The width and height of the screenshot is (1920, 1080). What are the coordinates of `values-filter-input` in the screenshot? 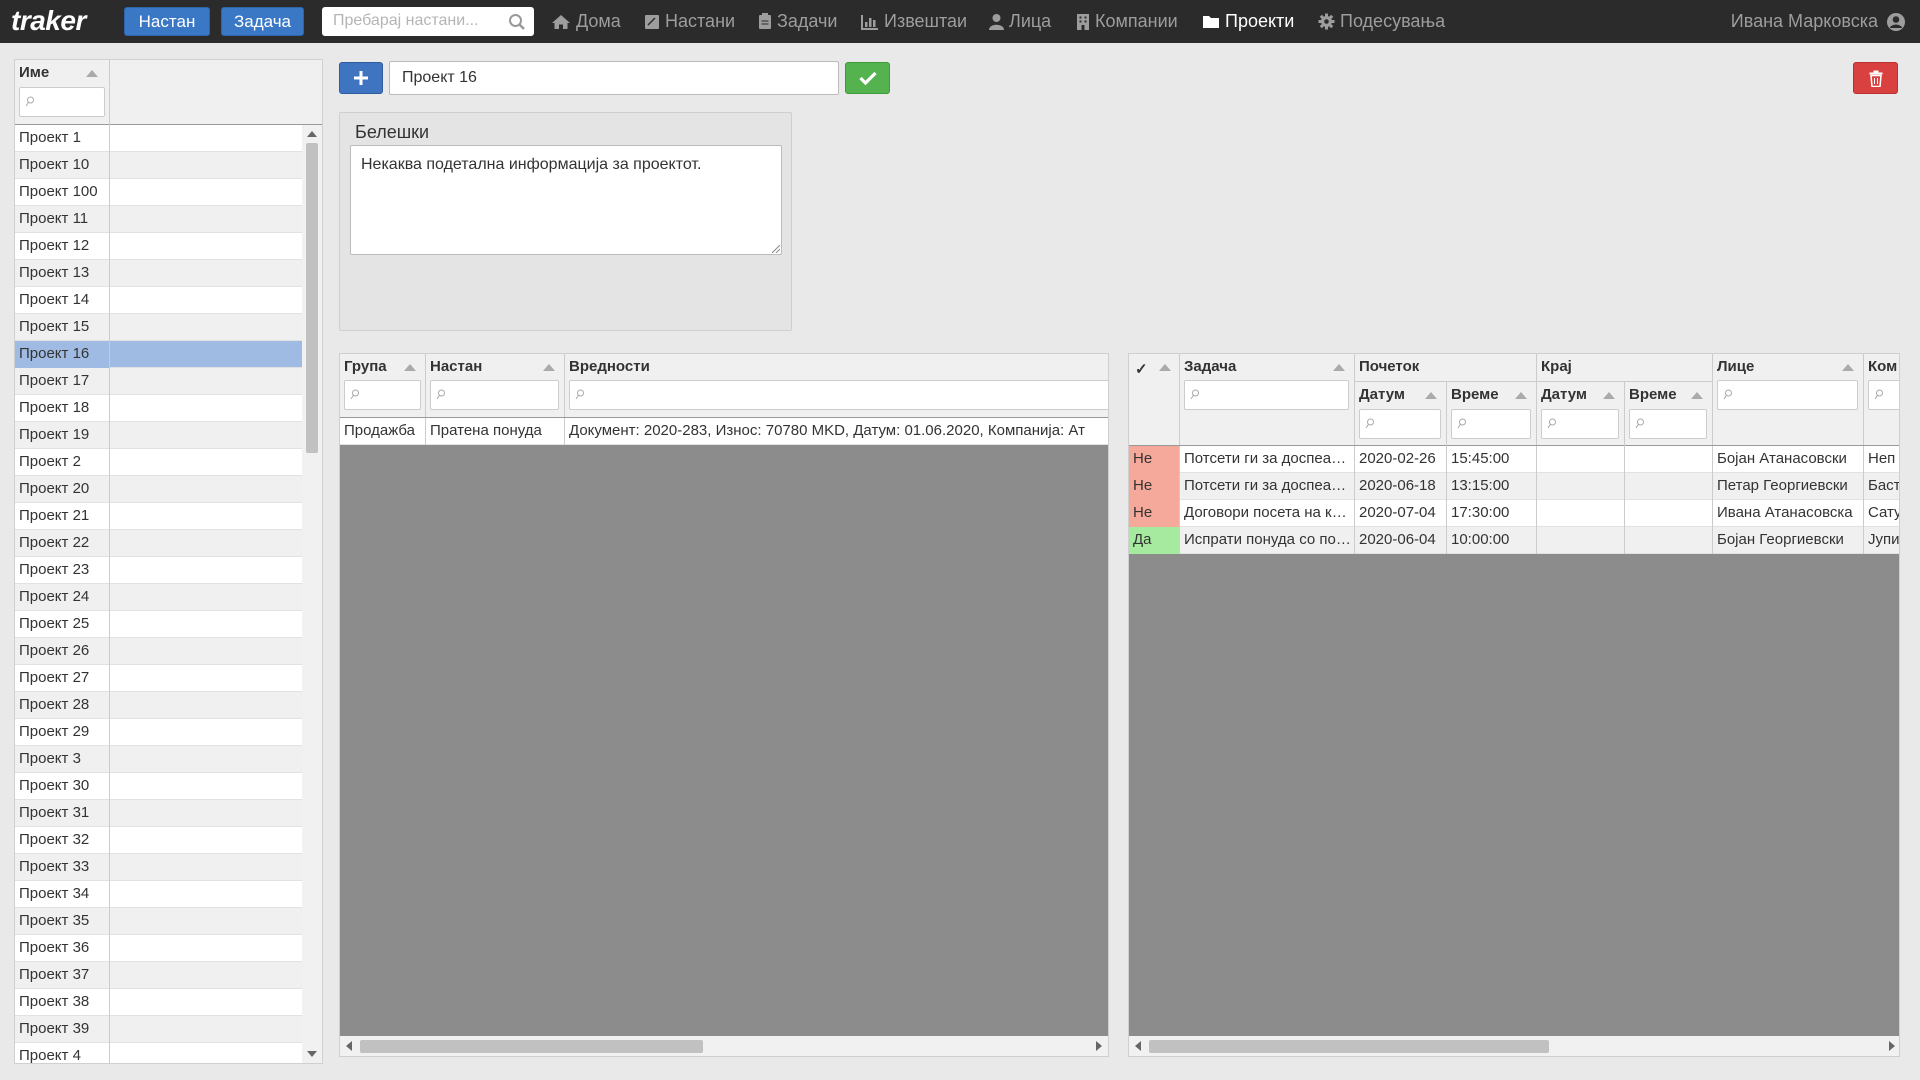 It's located at (838, 395).